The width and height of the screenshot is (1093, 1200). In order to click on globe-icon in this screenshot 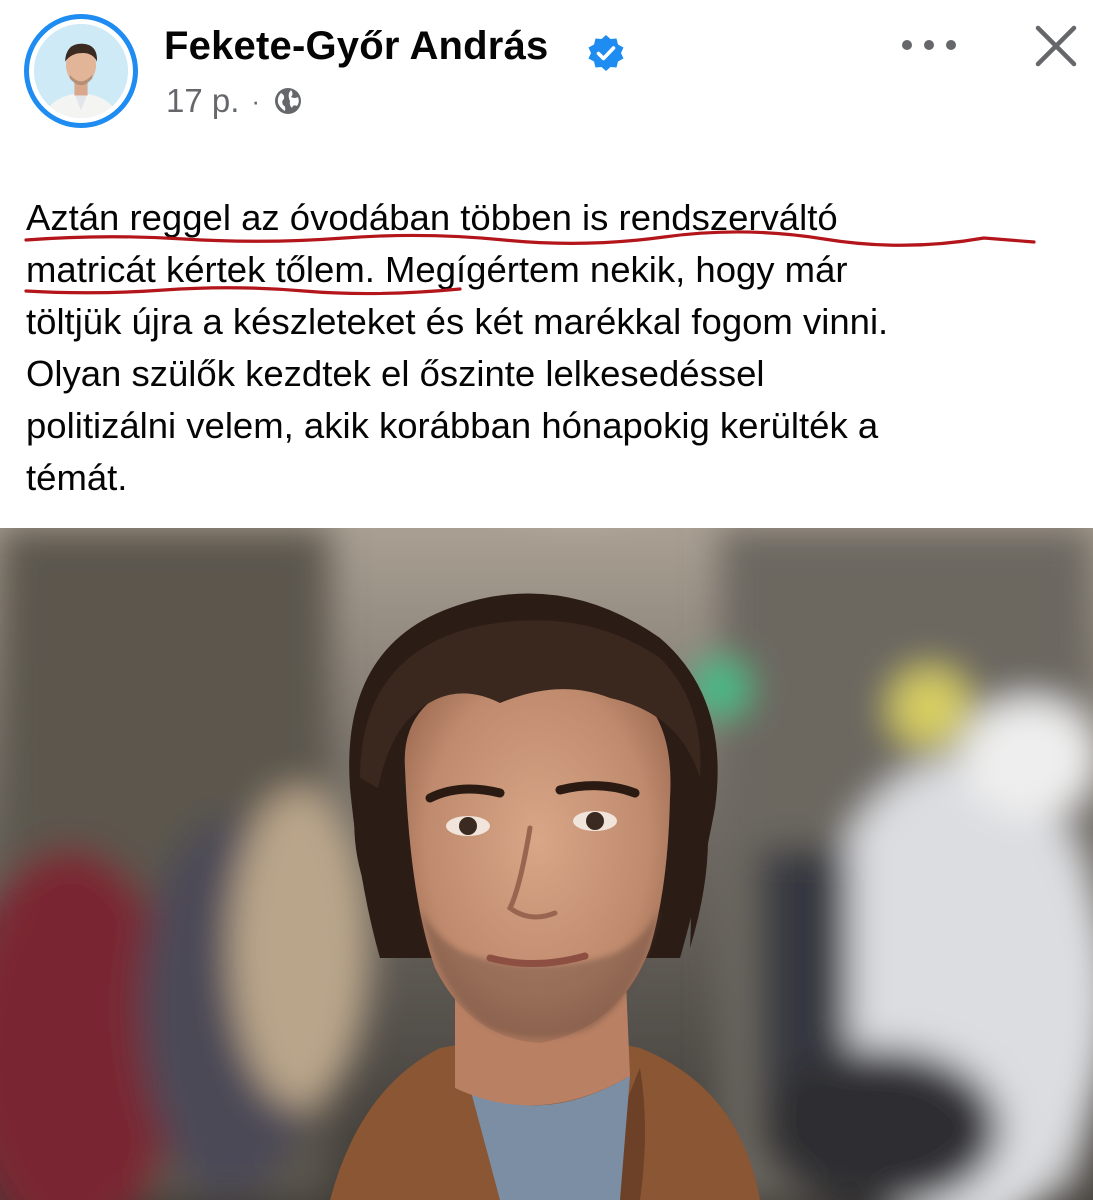, I will do `click(288, 101)`.